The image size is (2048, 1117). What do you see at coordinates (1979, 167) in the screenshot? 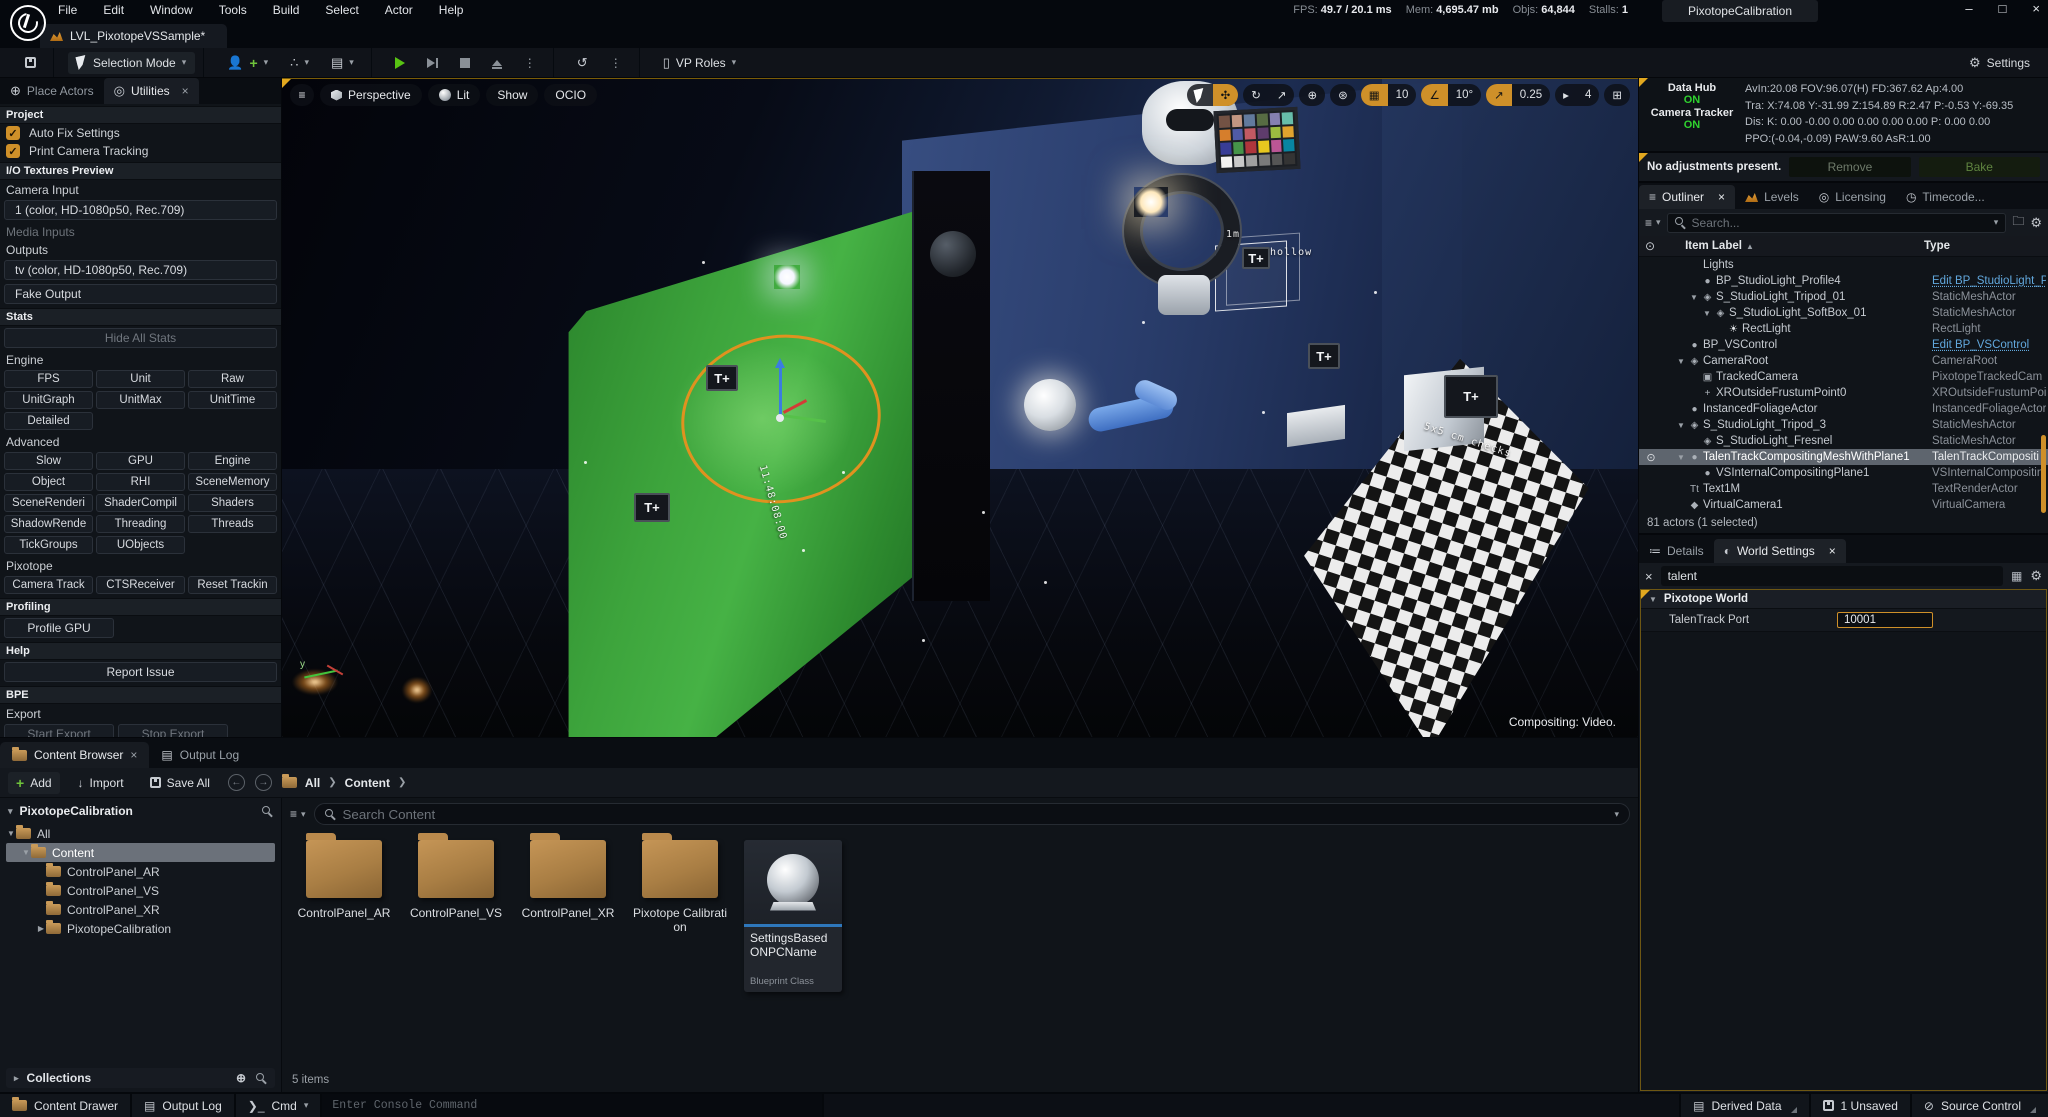
I see `bake-button: Bake` at bounding box center [1979, 167].